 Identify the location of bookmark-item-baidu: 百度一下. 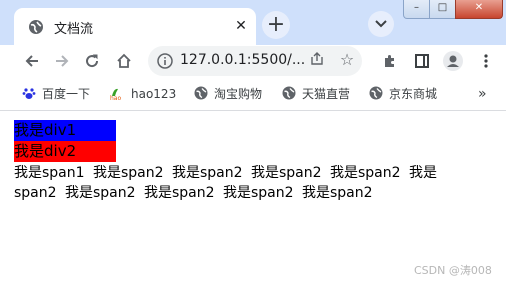
(56, 94).